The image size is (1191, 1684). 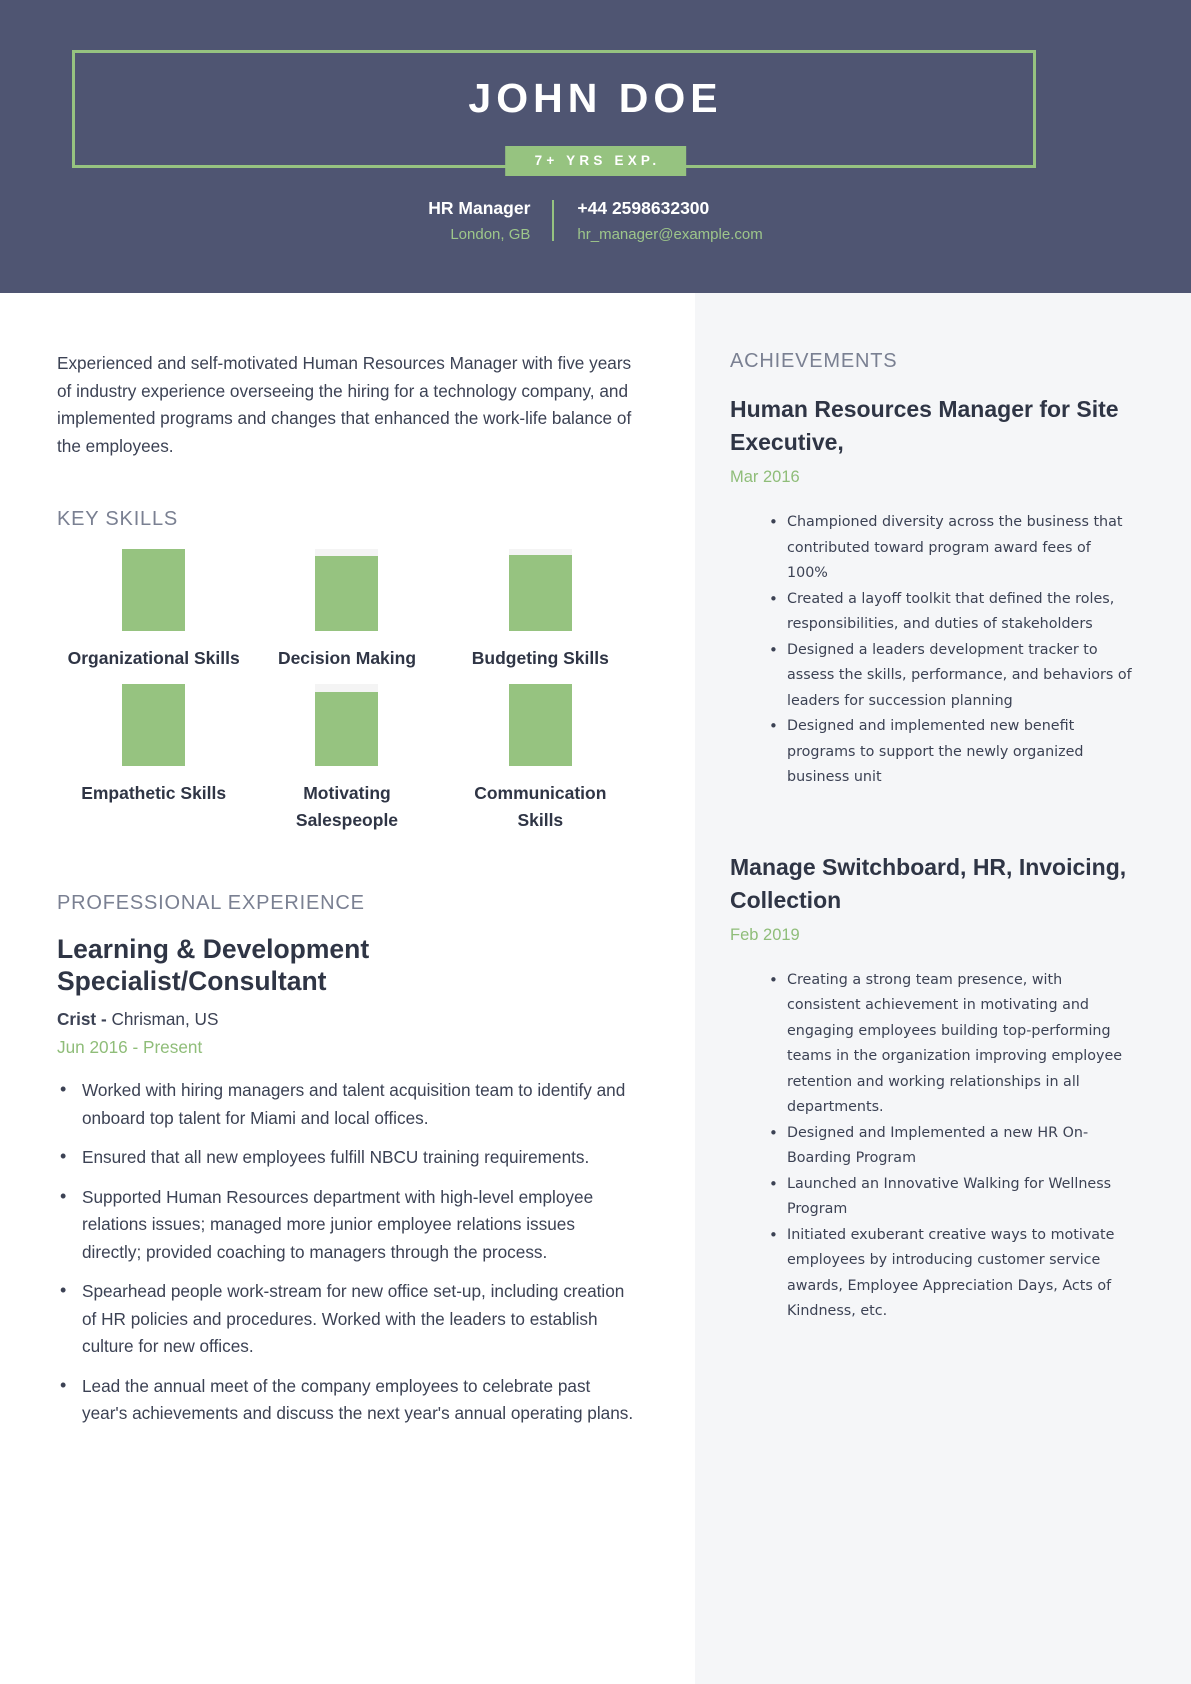 What do you see at coordinates (814, 361) in the screenshot?
I see `achievements-heading: ACHIEVEMENTS` at bounding box center [814, 361].